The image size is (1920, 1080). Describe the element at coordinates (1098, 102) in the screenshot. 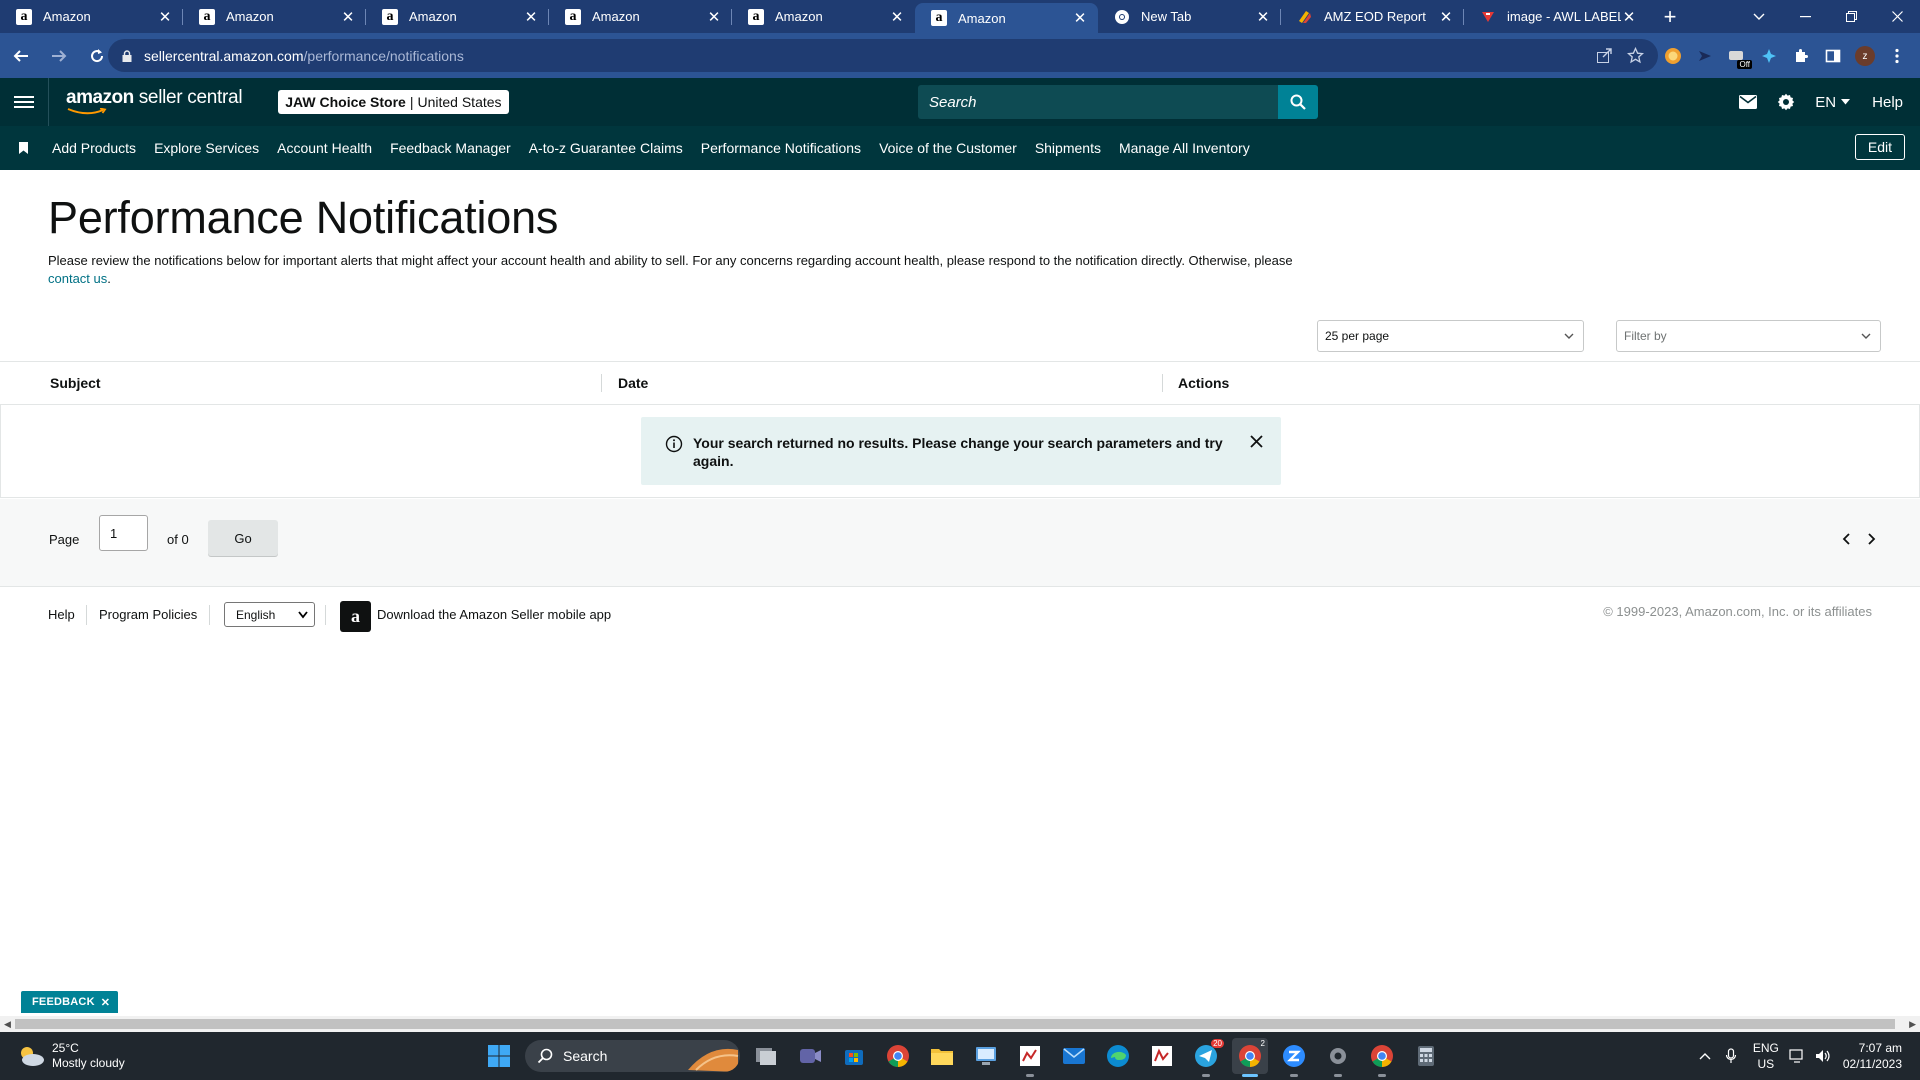

I see `search-input` at that location.